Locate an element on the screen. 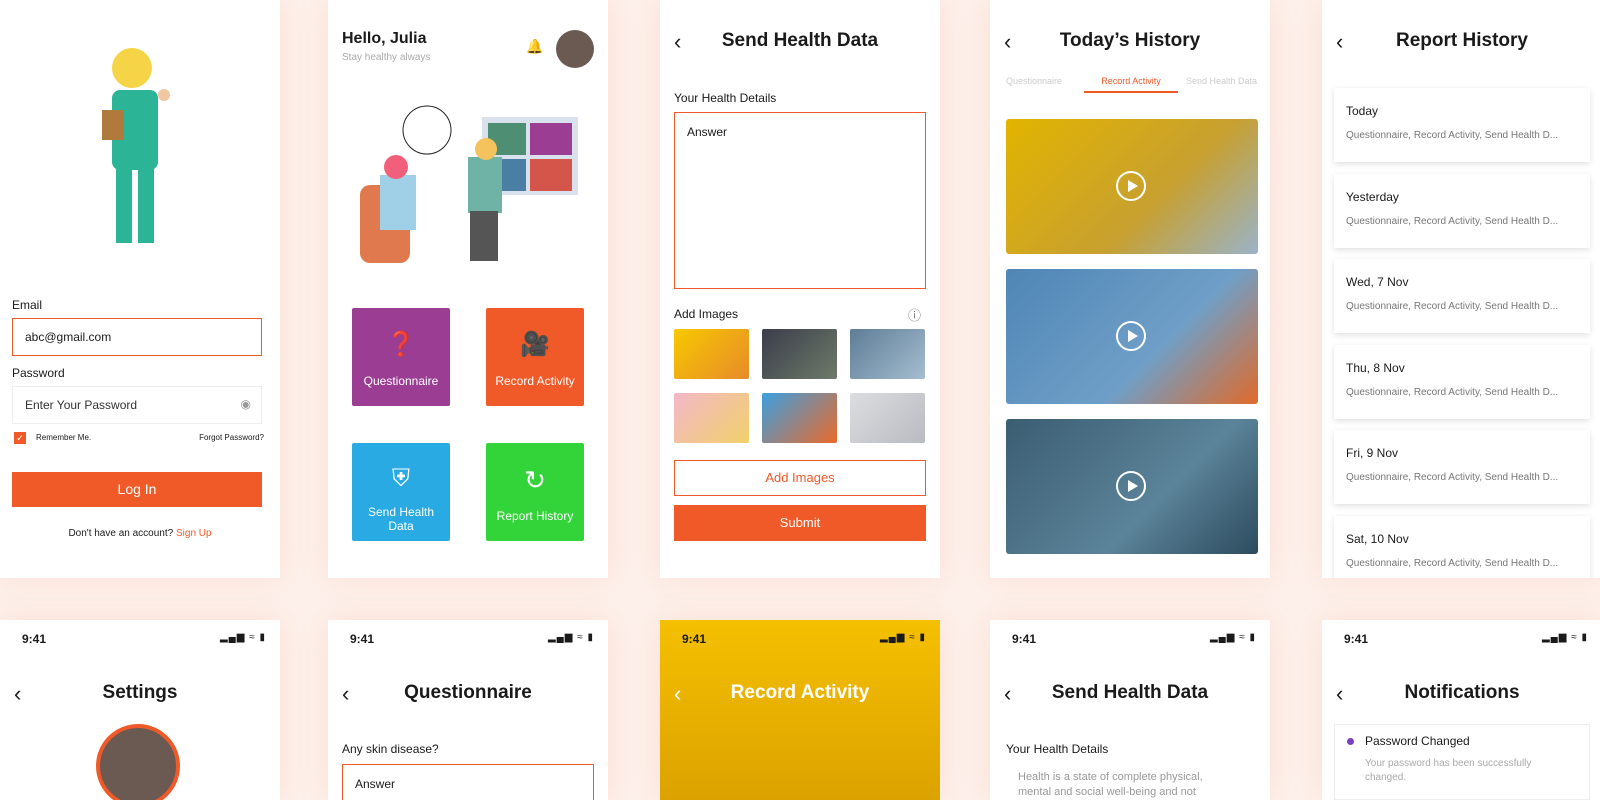 The height and width of the screenshot is (800, 1600). tab-send-health-data: Send Health Data is located at coordinates (1221, 81).